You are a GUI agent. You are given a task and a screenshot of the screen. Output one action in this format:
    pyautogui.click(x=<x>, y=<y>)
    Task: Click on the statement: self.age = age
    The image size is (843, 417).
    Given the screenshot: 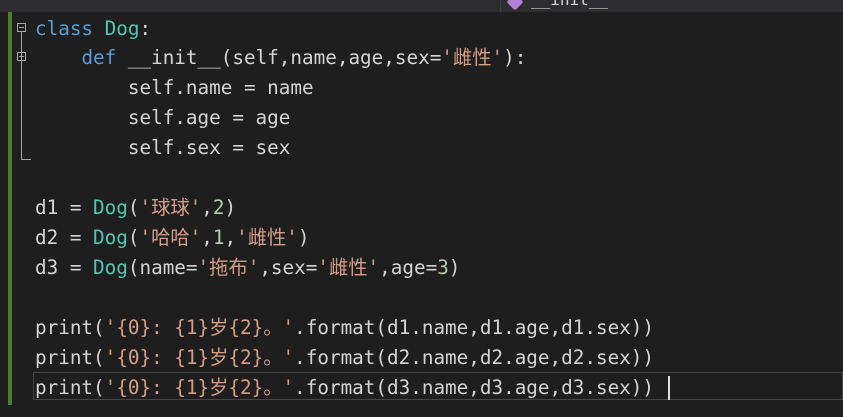 What is the action you would take?
    pyautogui.click(x=163, y=117)
    